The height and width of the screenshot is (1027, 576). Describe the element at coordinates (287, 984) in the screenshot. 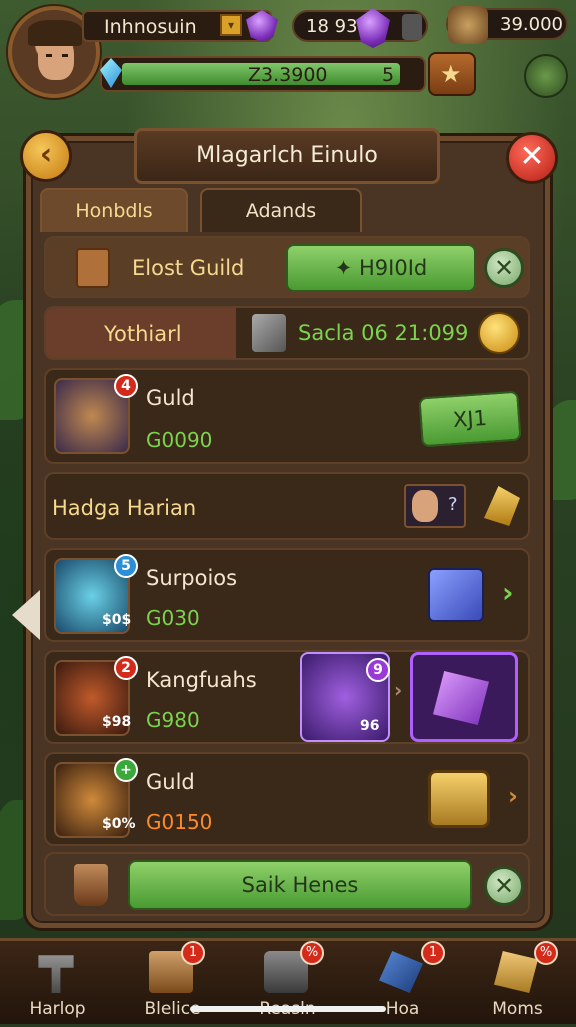

I see `nav-reasln: % Reasln` at that location.